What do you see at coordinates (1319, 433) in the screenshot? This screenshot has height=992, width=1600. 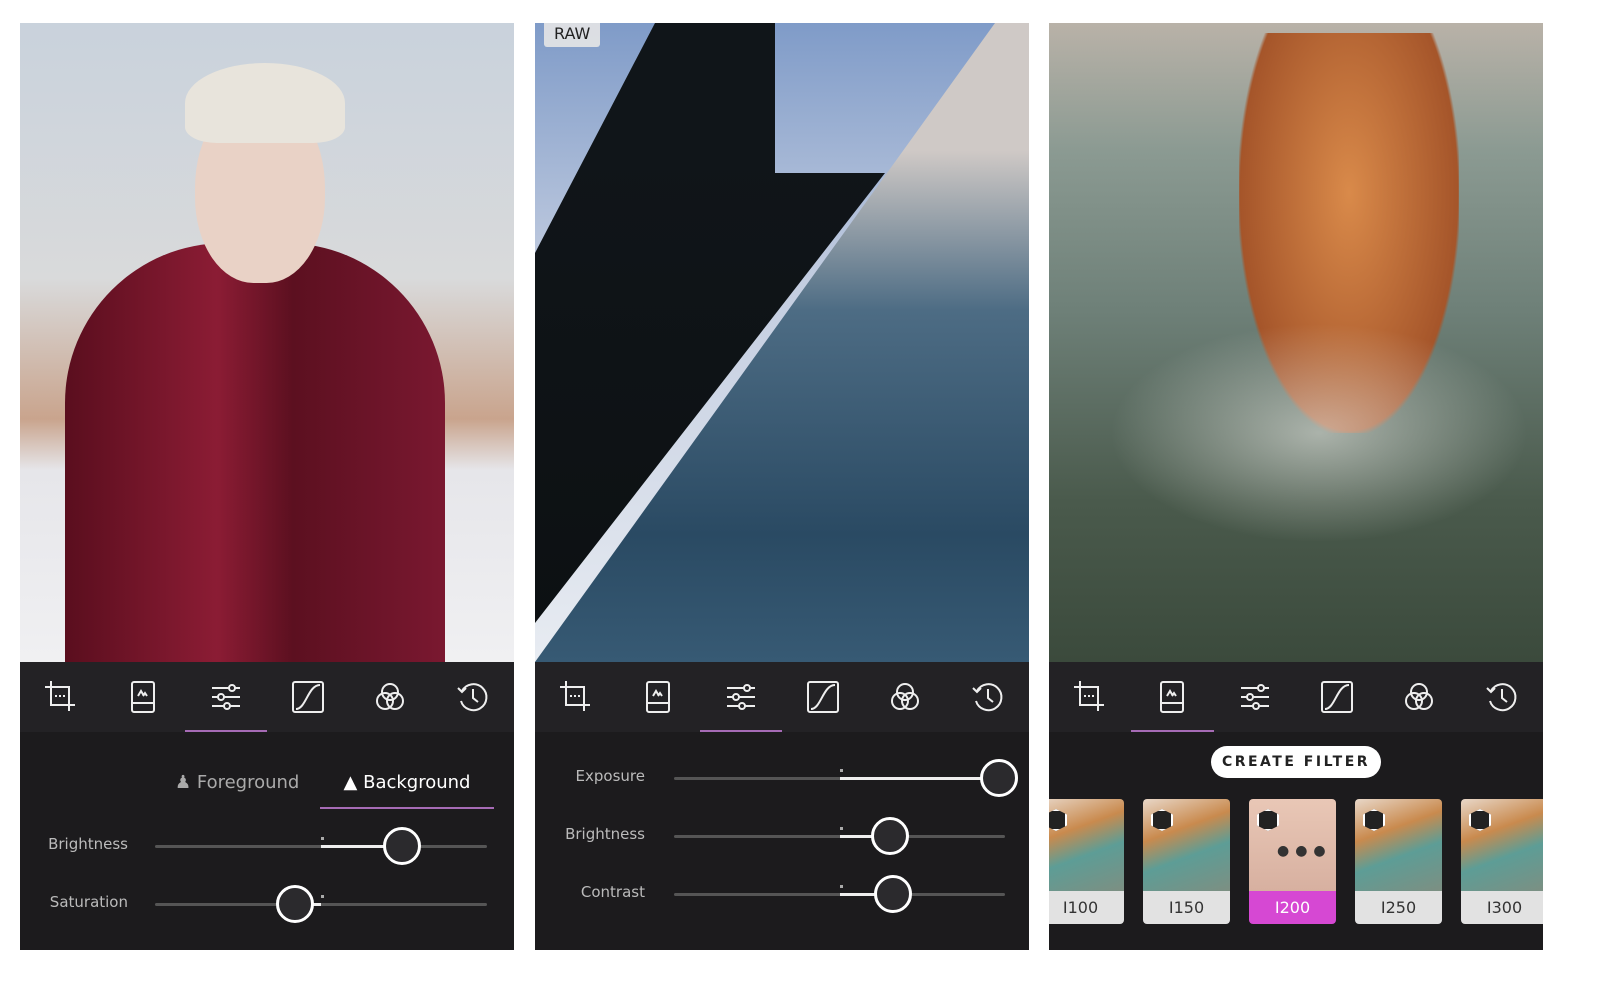 I see `splash` at bounding box center [1319, 433].